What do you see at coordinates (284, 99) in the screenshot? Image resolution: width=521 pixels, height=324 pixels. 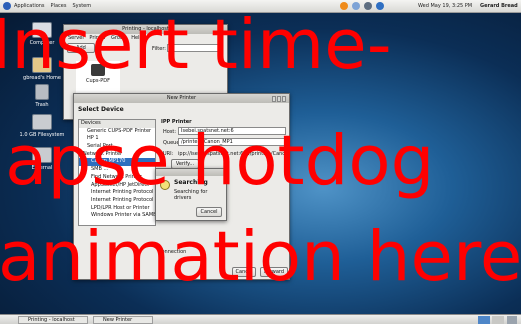 I see `close-icon` at bounding box center [284, 99].